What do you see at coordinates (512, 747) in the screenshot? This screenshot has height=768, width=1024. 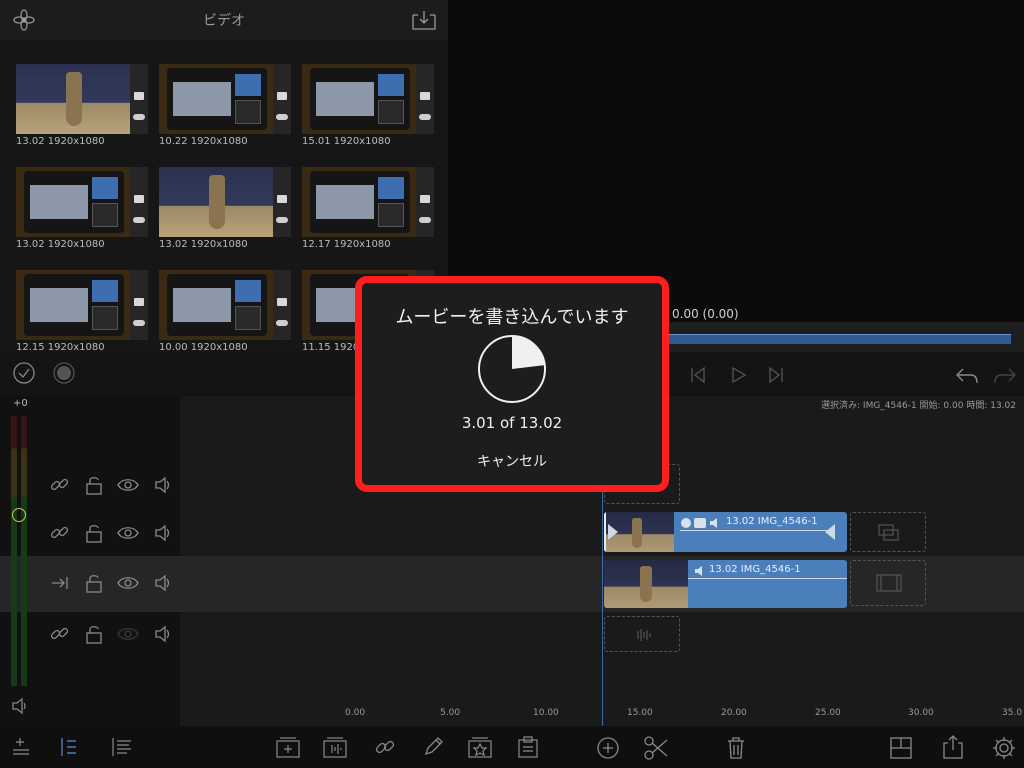 I see `bottom-toolbar` at bounding box center [512, 747].